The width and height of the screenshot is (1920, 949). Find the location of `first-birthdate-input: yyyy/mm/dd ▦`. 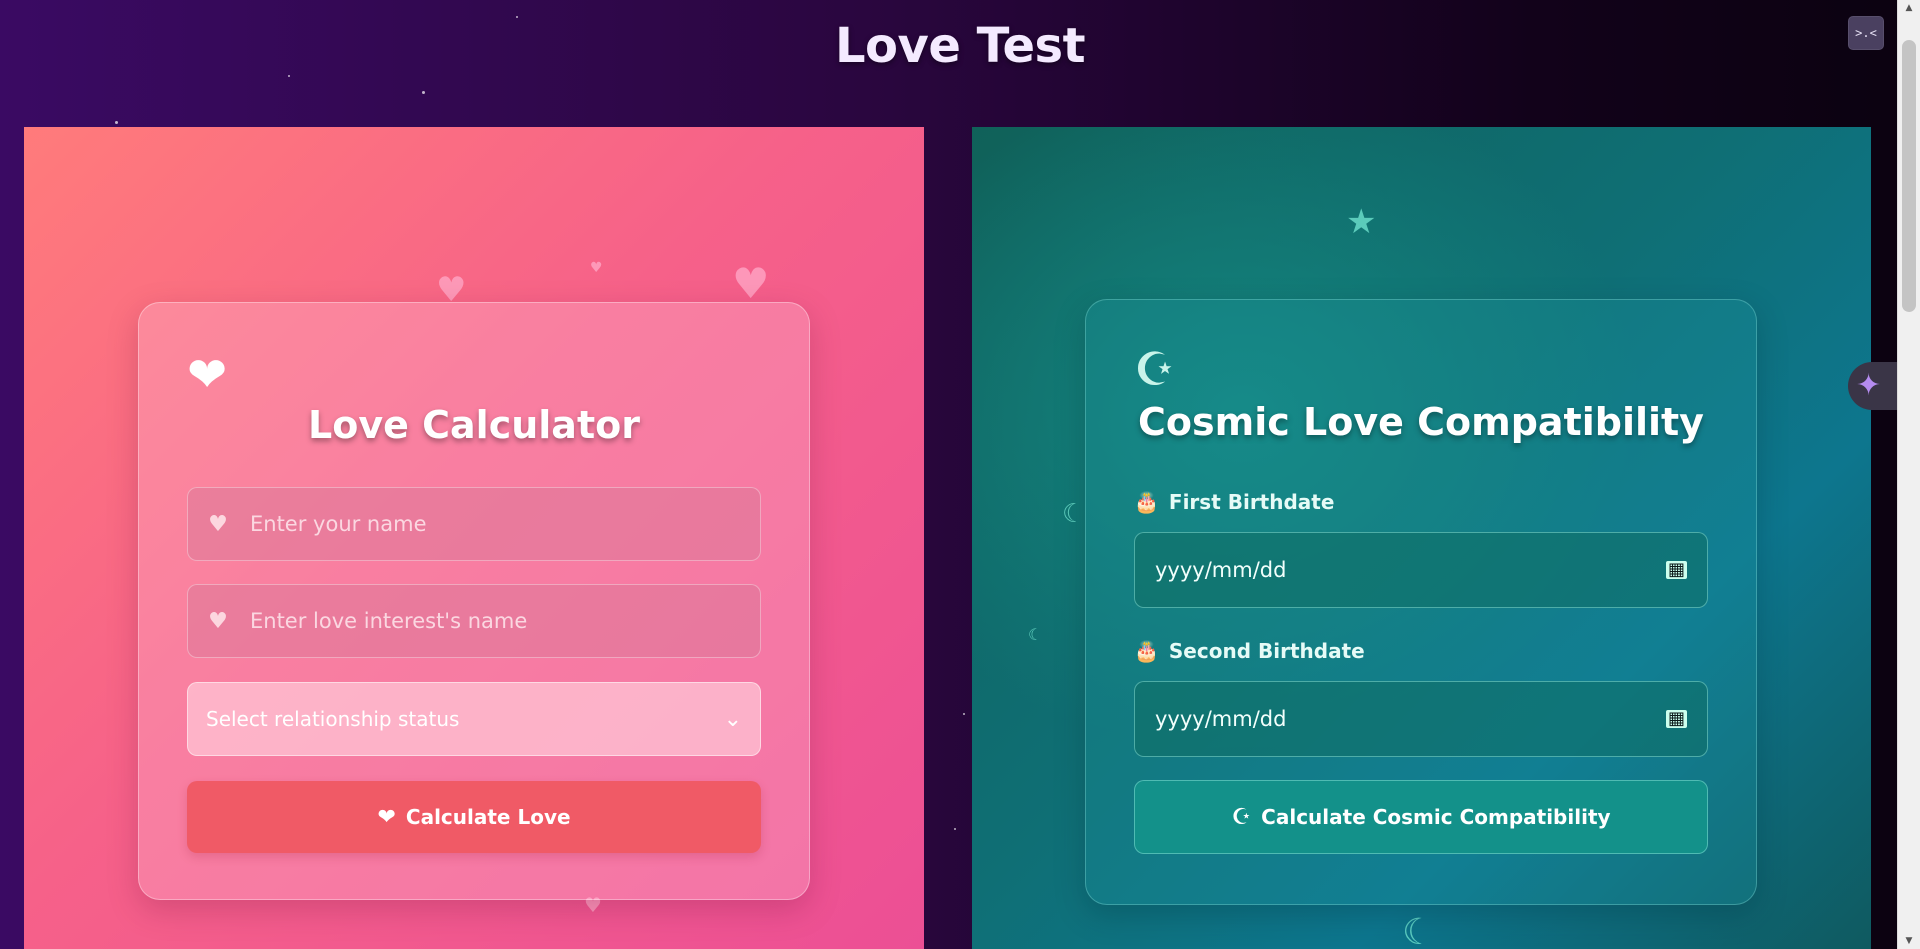

first-birthdate-input: yyyy/mm/dd ▦ is located at coordinates (1421, 570).